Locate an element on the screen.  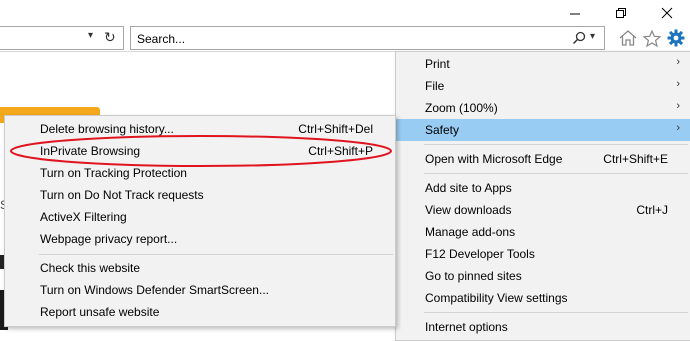
menu-item-f12-developer-tools: F12 Developer Tools is located at coordinates (543, 254).